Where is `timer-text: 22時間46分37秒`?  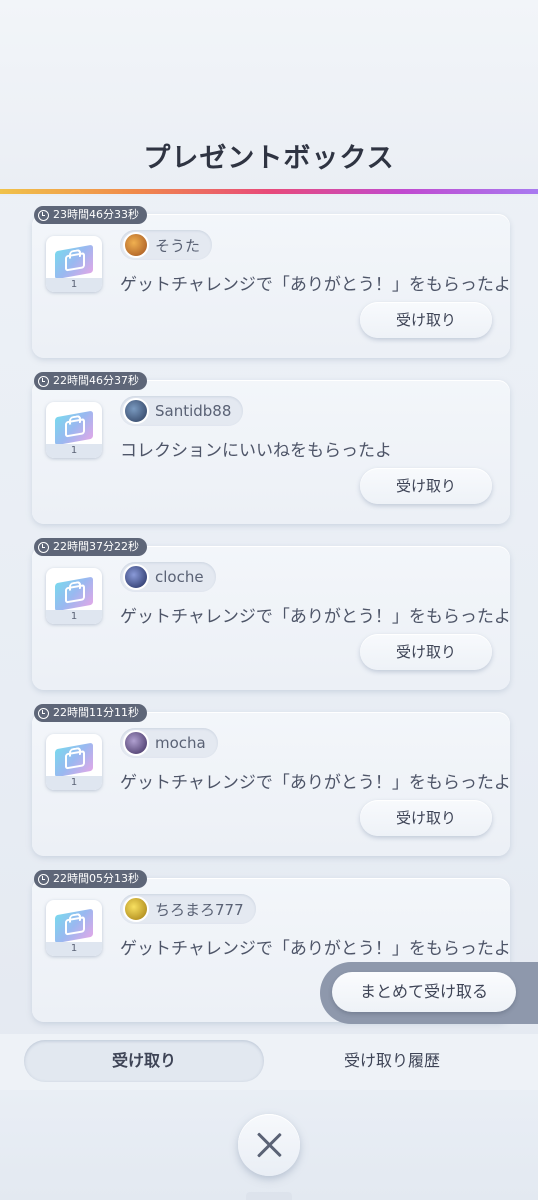 timer-text: 22時間46分37秒 is located at coordinates (96, 380).